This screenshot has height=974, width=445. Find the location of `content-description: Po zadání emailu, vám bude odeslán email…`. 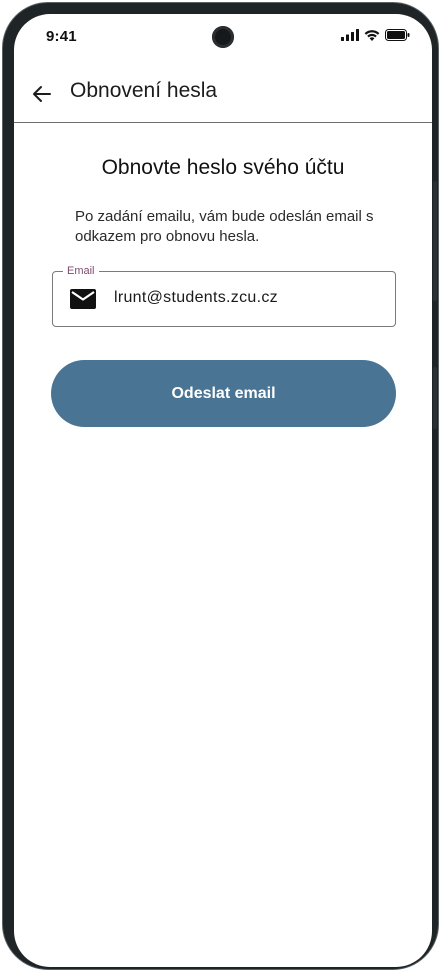

content-description: Po zadání emailu, vám bude odeslán email… is located at coordinates (224, 226).